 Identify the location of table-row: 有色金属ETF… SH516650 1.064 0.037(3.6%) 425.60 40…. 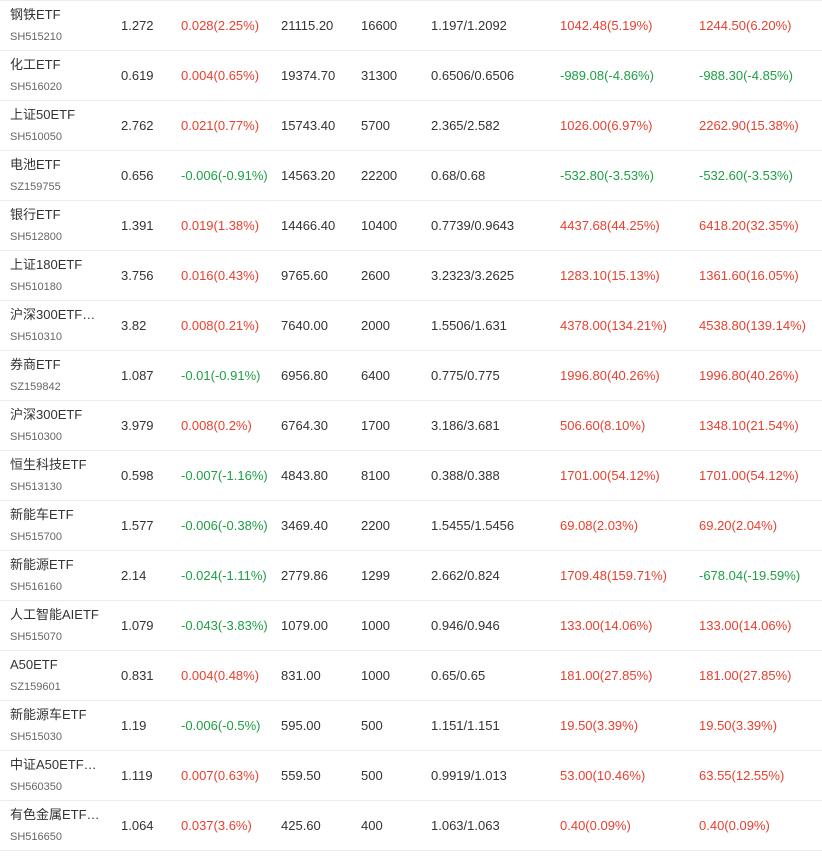
(411, 826).